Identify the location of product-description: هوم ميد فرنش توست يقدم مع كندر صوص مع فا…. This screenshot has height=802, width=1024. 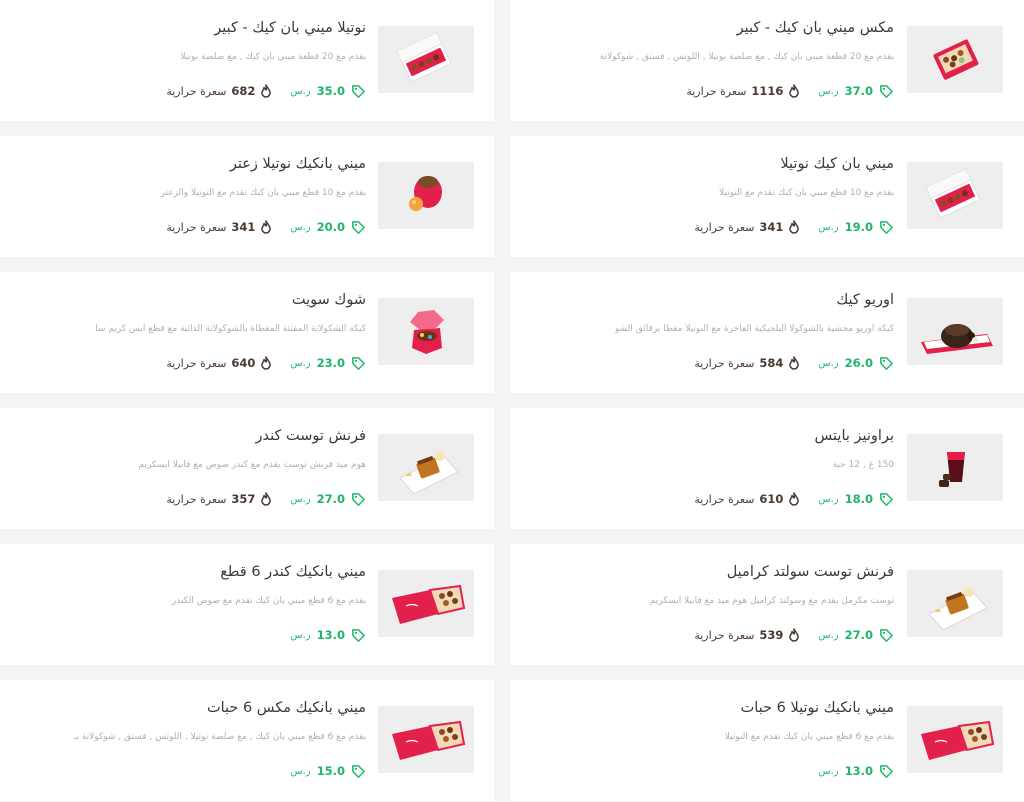
(252, 465).